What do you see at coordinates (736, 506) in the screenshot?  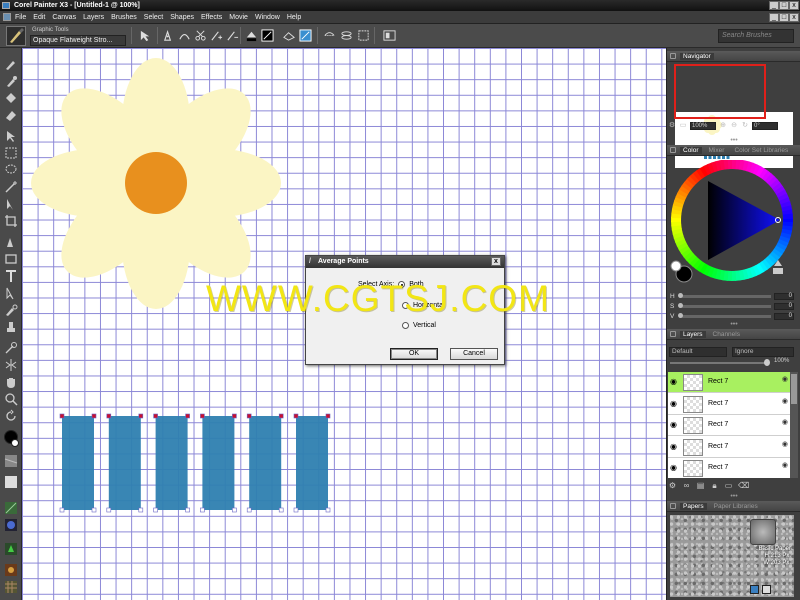 I see `tab-paper-libraries: Paper Libraries` at bounding box center [736, 506].